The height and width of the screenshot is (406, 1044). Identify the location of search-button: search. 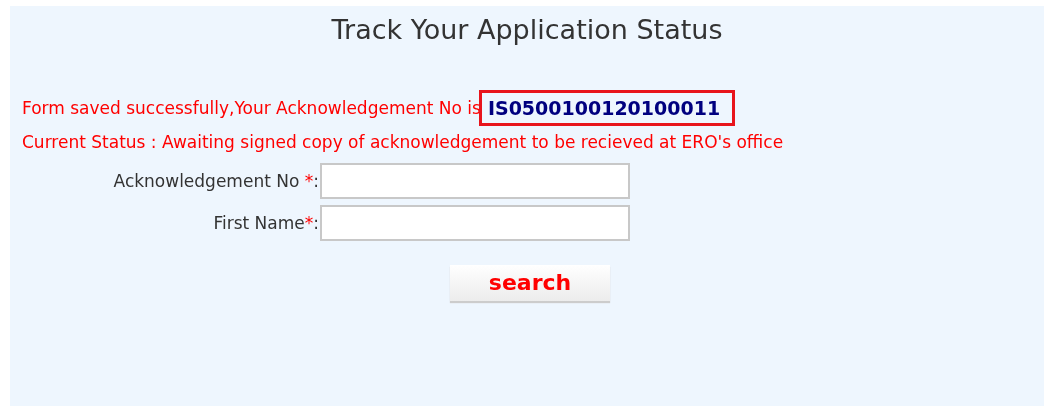
(530, 283).